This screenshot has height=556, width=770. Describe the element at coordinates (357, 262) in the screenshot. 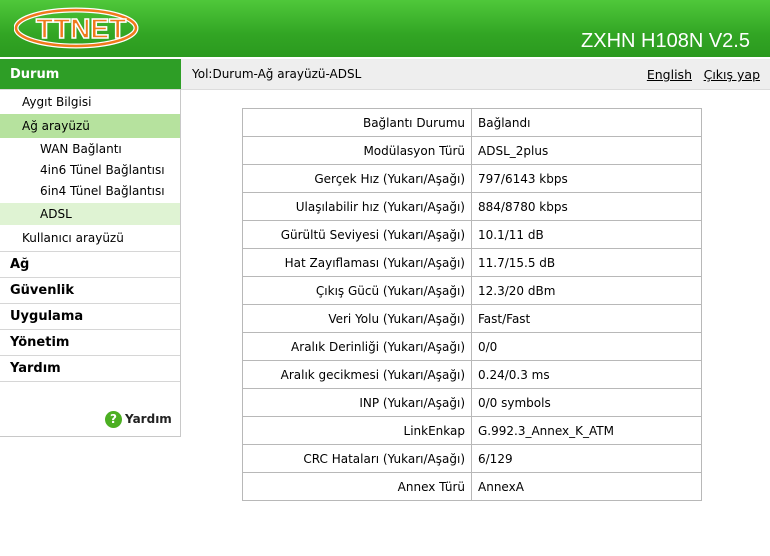

I see `row-label: Hat Zayıflaması (Yukarı/Aşağı)` at that location.